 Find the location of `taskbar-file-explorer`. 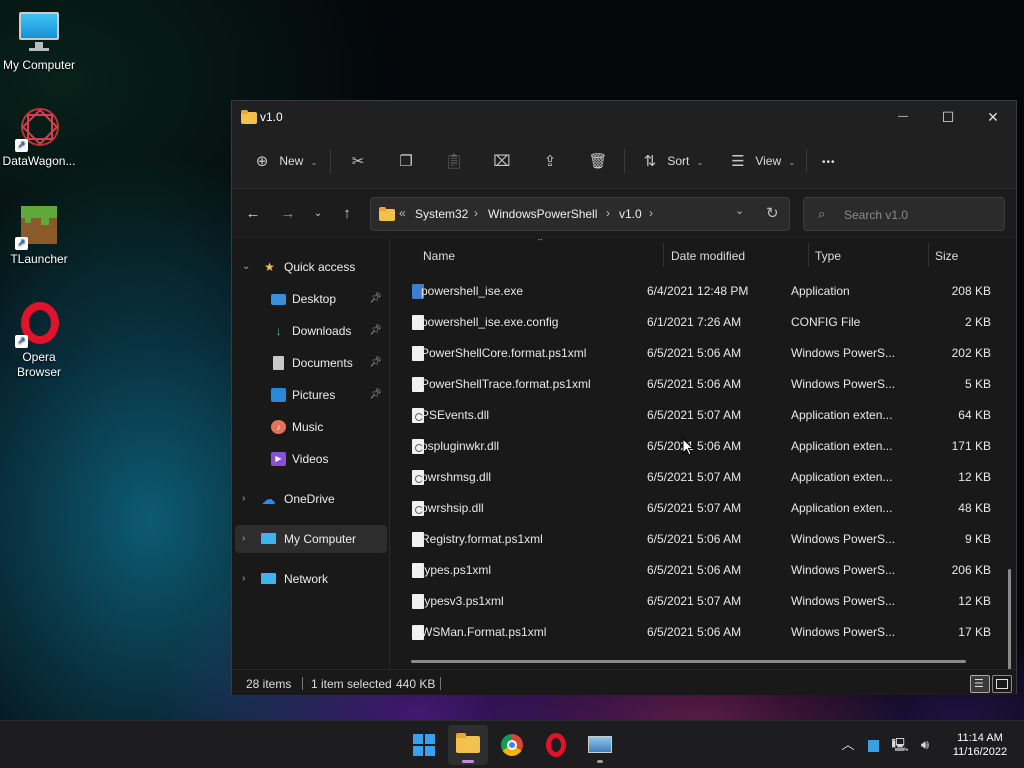

taskbar-file-explorer is located at coordinates (468, 745).